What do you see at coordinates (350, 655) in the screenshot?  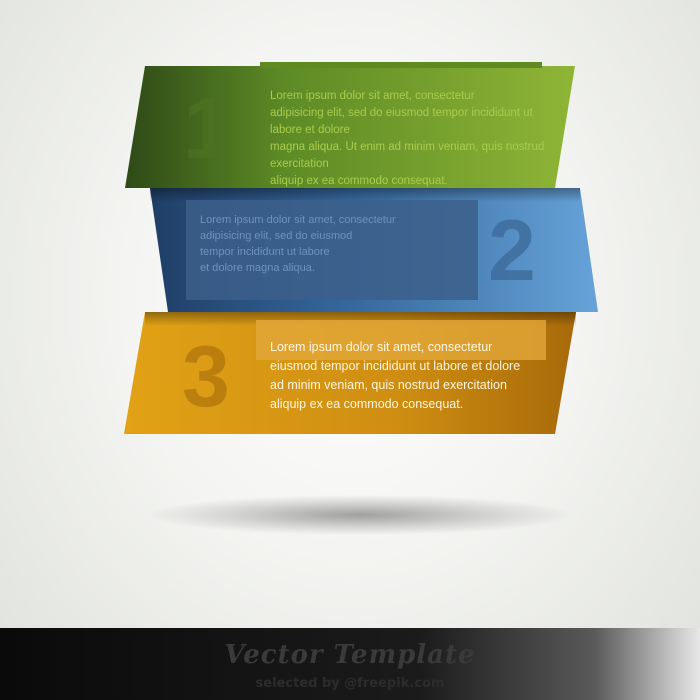 I see `footer-title: Vector Template` at bounding box center [350, 655].